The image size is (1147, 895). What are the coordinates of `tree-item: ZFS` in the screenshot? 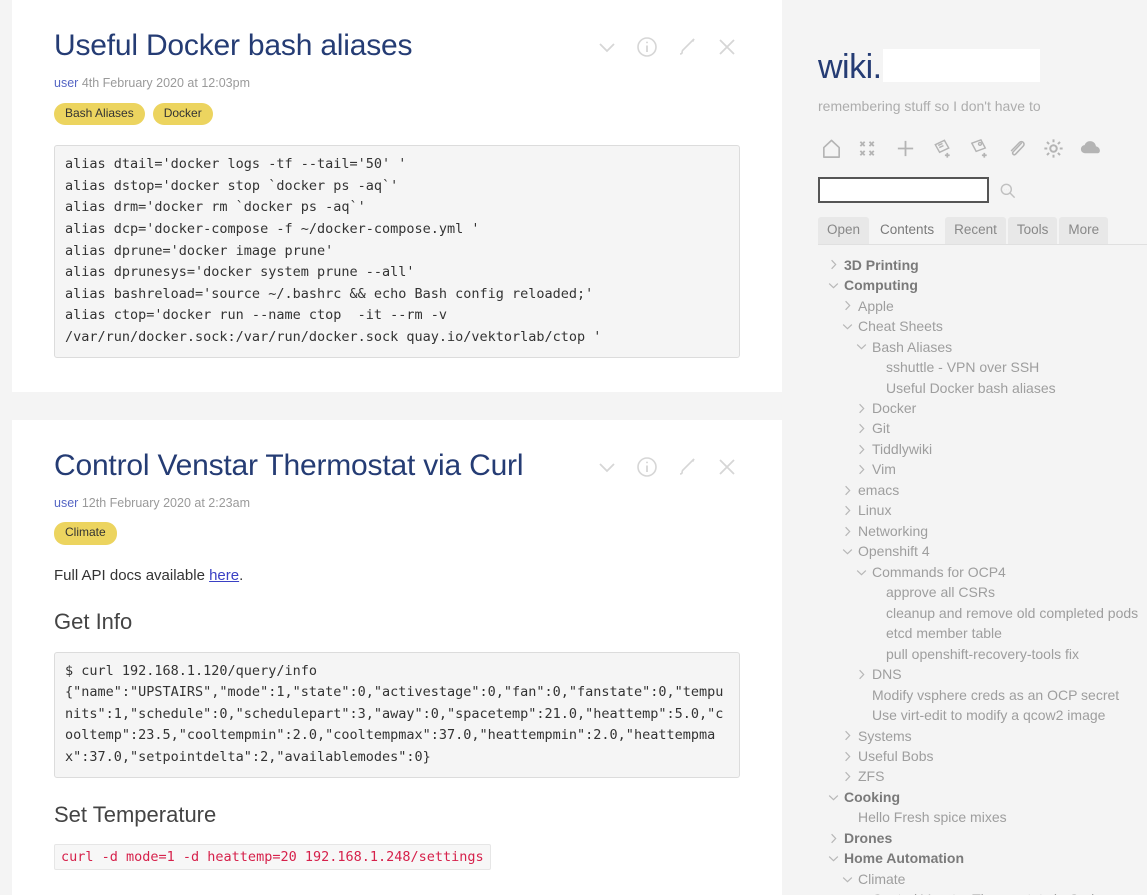 It's located at (982, 776).